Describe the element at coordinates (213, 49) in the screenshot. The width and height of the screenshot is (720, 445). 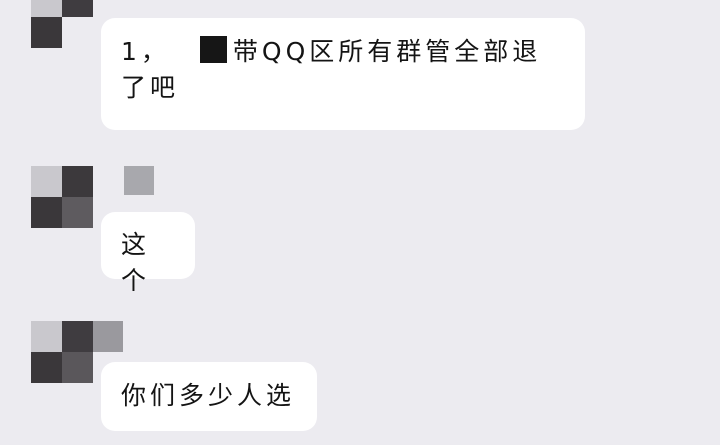
I see `redaction-block-icon` at that location.